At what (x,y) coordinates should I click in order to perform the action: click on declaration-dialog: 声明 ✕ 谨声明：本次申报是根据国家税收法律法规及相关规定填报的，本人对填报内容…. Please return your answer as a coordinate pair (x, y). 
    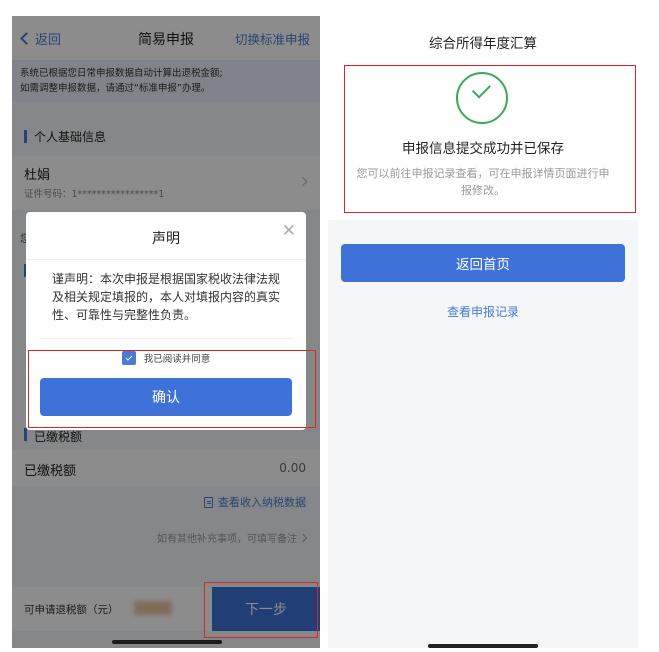
    Looking at the image, I should click on (166, 321).